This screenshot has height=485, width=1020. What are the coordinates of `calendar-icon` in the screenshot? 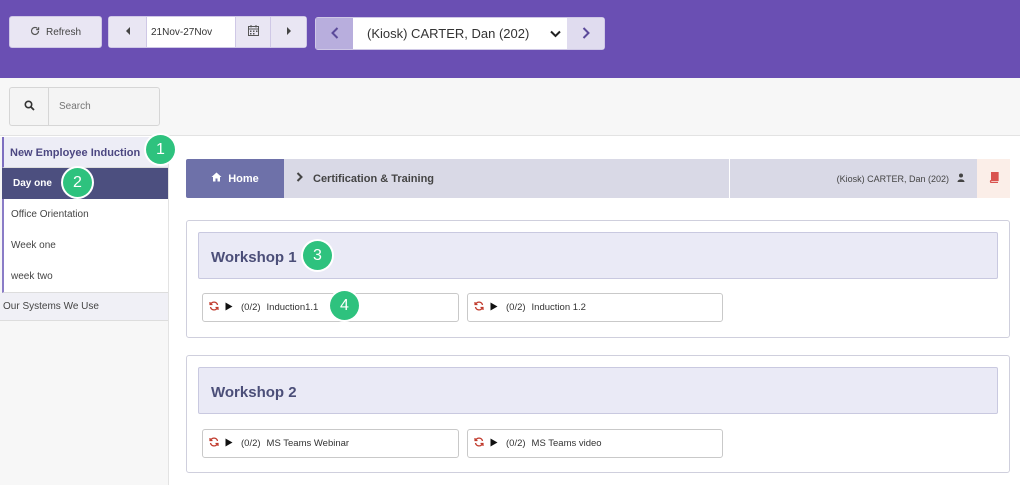 It's located at (253, 32).